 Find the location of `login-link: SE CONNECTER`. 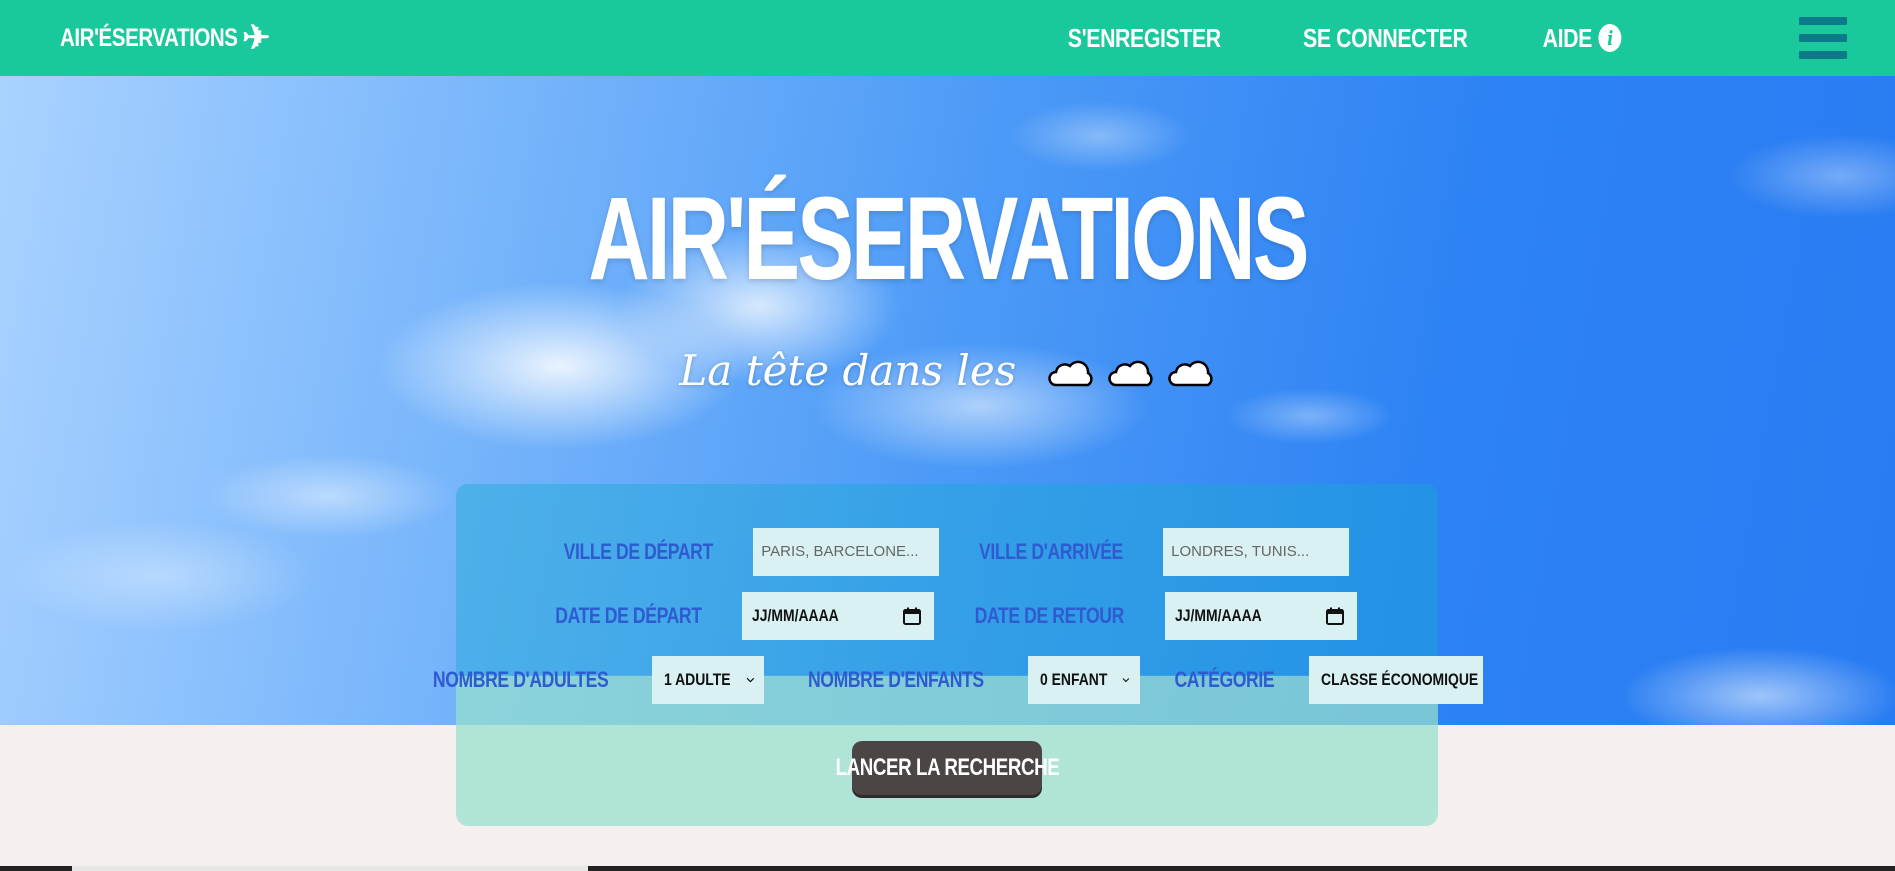

login-link: SE CONNECTER is located at coordinates (1385, 38).